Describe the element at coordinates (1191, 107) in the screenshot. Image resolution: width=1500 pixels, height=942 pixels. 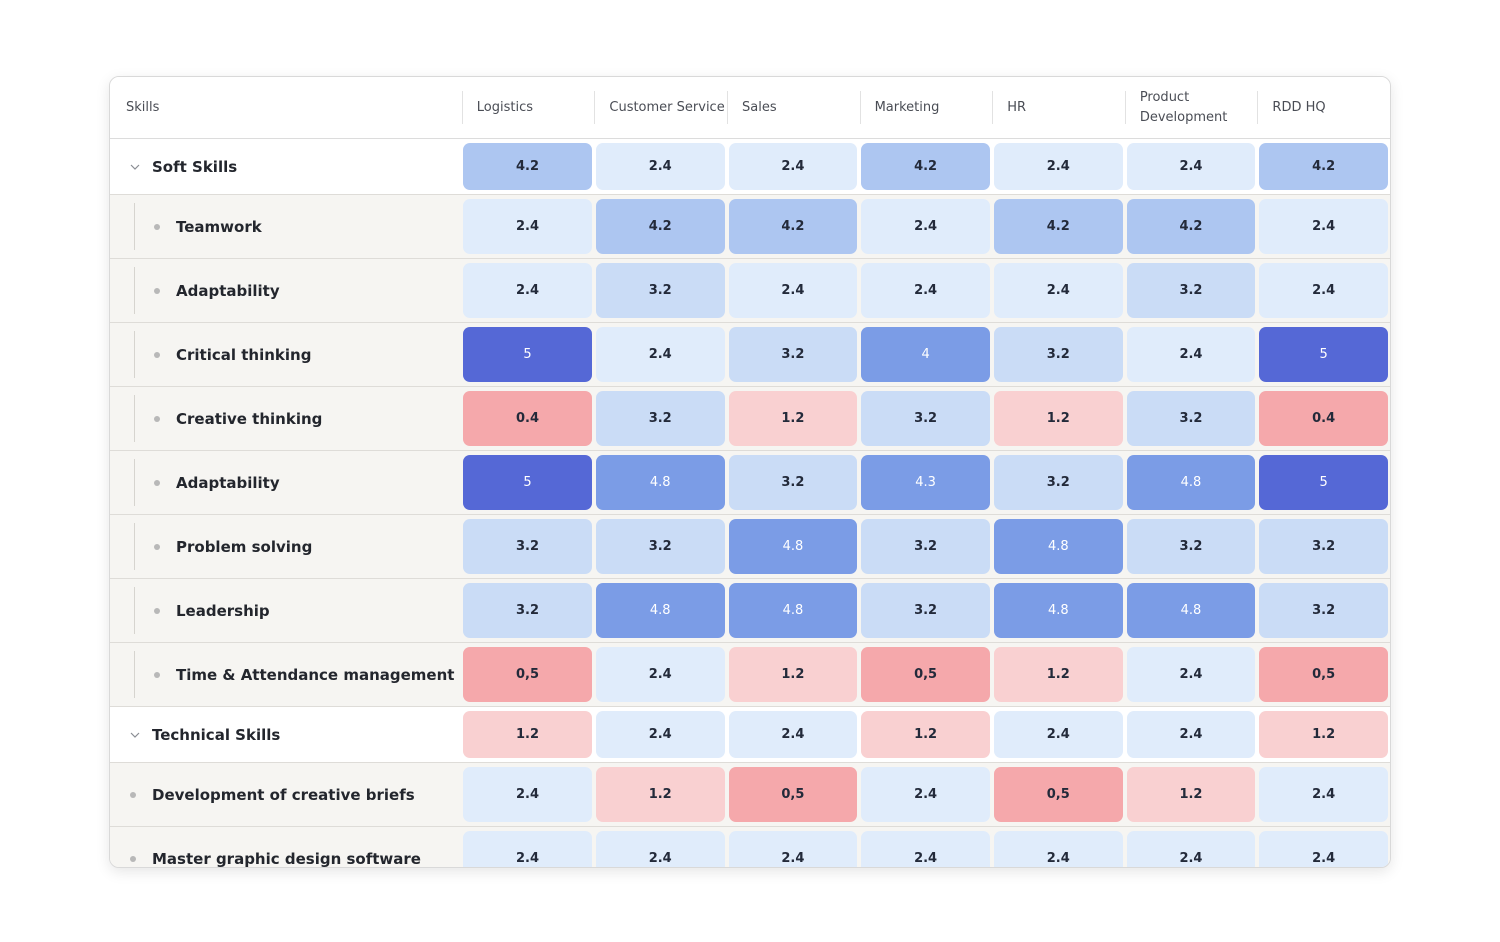
I see `column-header-product-development: Product Development` at that location.